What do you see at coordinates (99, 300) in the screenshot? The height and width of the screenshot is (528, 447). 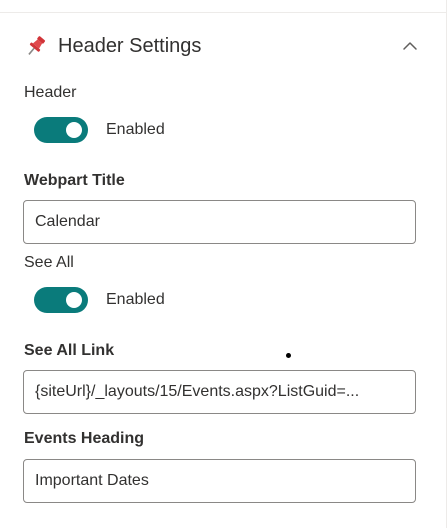 I see `see-all-toggle-row: Enabled` at bounding box center [99, 300].